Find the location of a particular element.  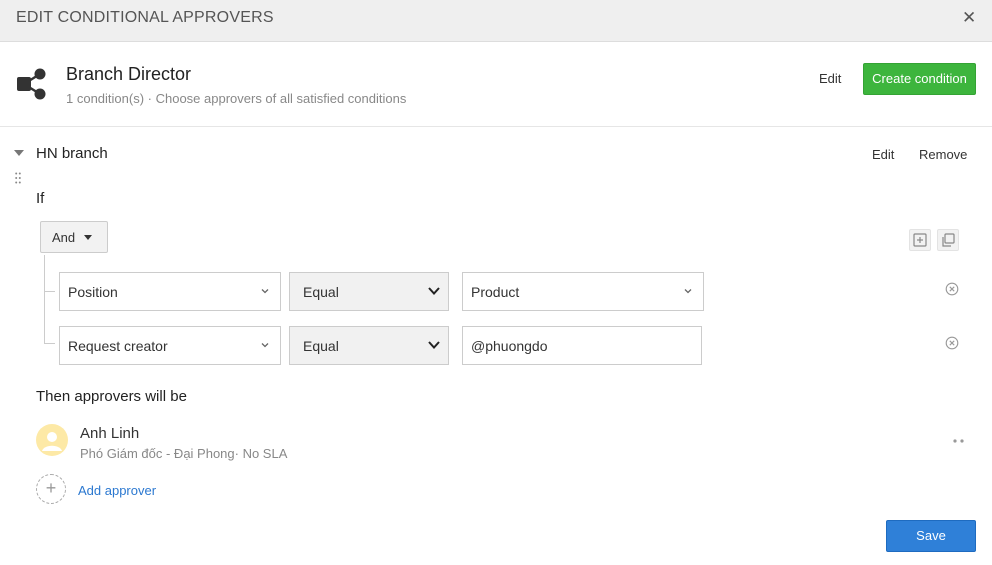

rule-field-value: Position is located at coordinates (93, 292).